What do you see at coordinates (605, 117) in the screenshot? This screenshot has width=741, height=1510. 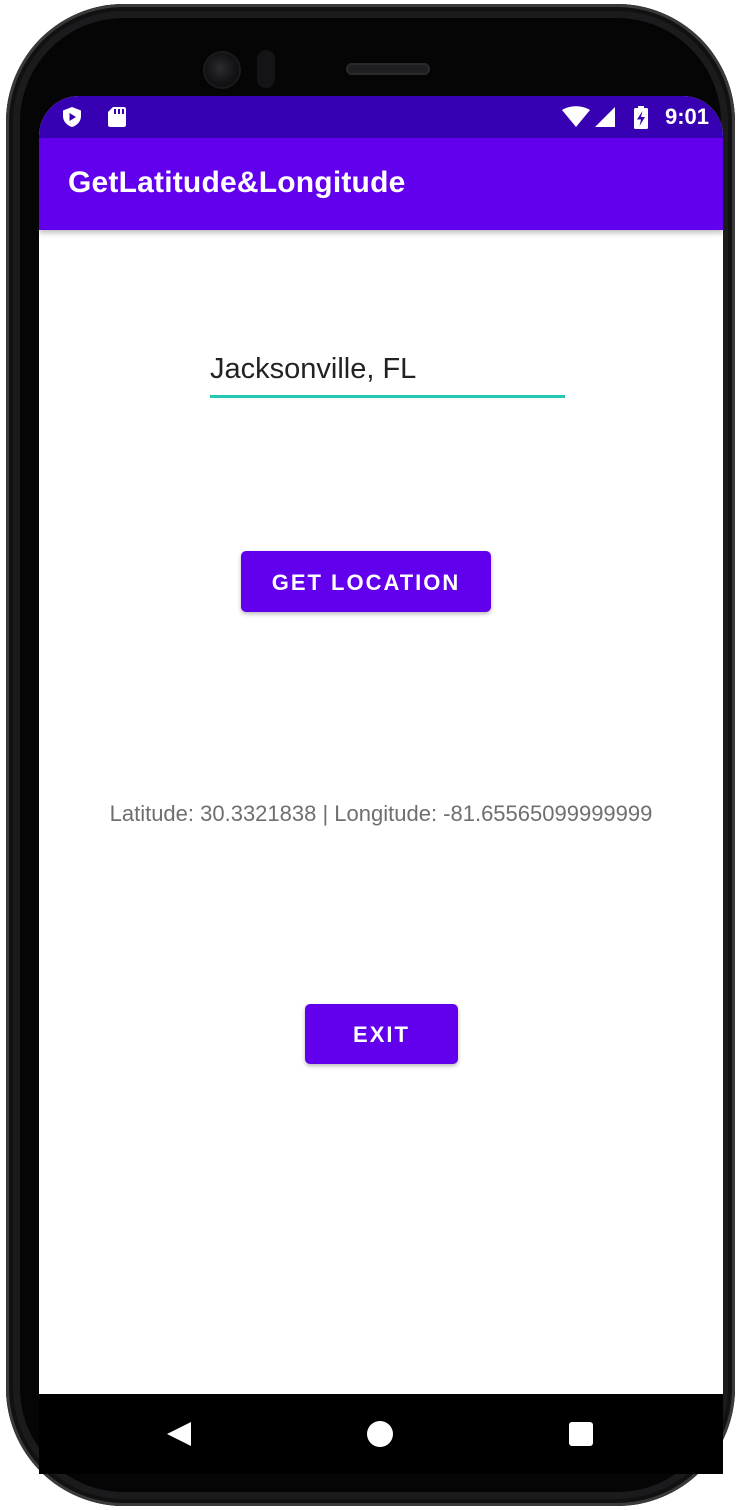 I see `cell-signal-icon` at bounding box center [605, 117].